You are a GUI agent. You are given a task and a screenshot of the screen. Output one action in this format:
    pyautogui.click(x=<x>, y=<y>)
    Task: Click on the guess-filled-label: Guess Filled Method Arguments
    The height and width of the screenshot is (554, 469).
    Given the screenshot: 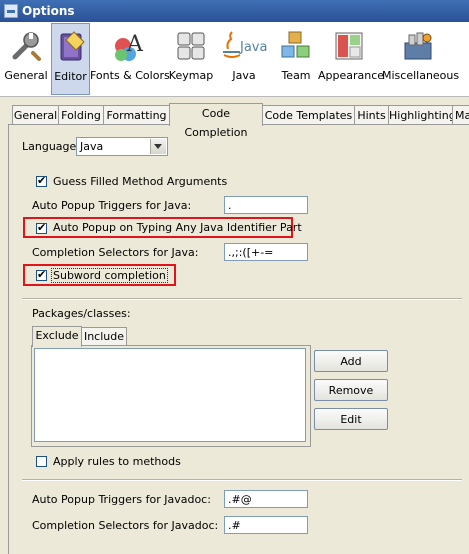 What is the action you would take?
    pyautogui.click(x=140, y=181)
    